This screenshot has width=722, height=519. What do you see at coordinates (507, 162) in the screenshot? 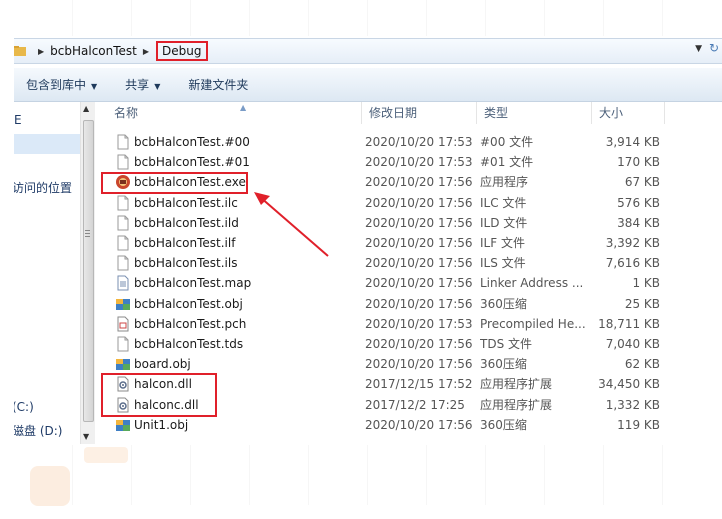
I see `file-type: #01 文件` at bounding box center [507, 162].